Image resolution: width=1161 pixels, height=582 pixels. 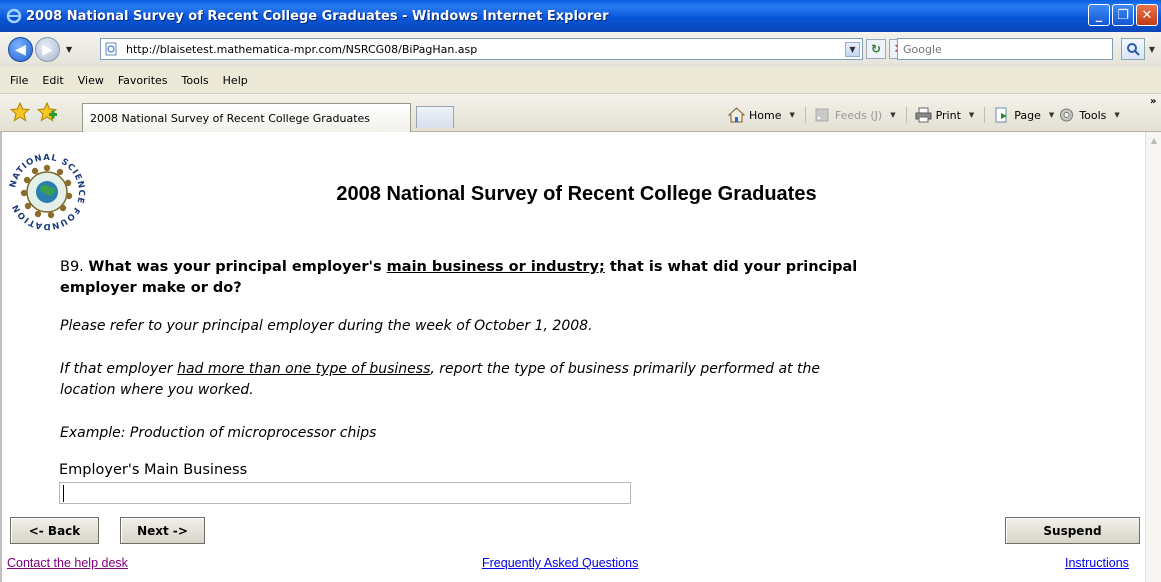 What do you see at coordinates (119, 369) in the screenshot?
I see `instruction-multiple-before: If that employer` at bounding box center [119, 369].